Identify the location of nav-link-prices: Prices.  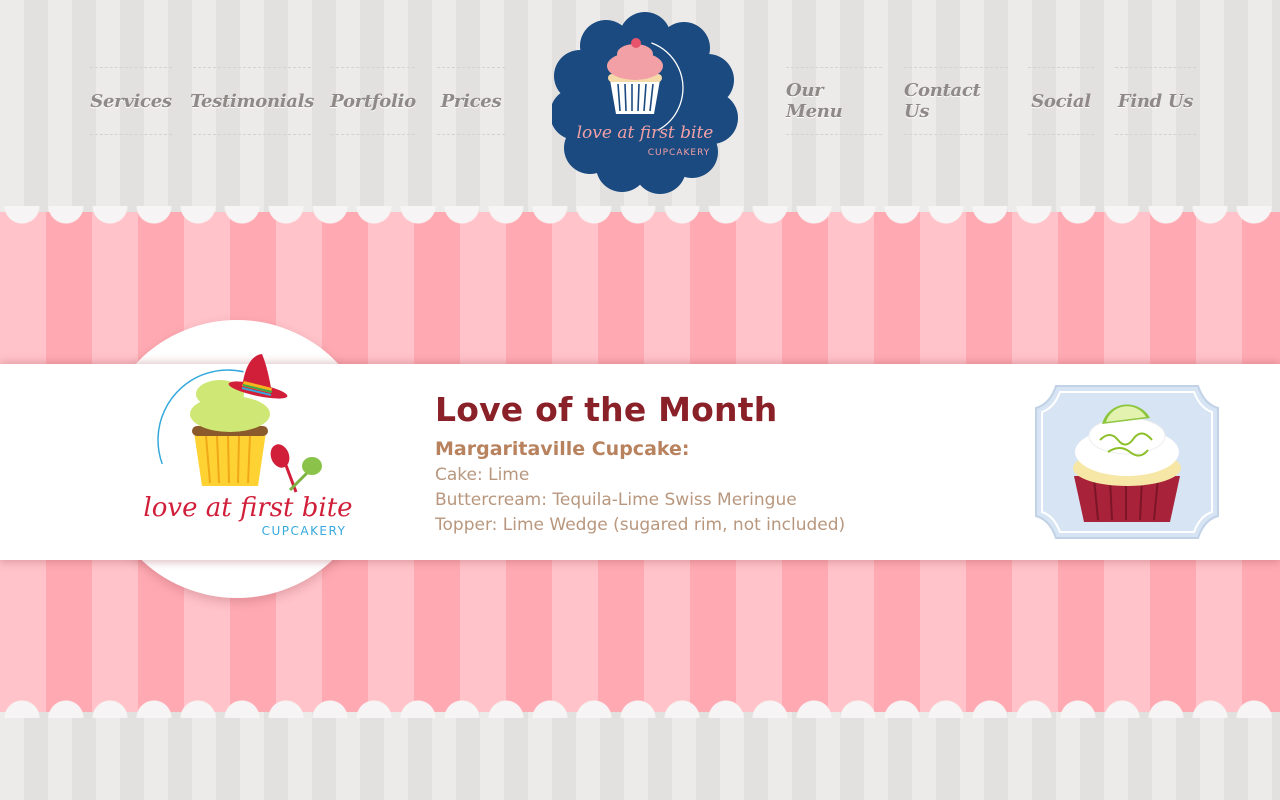
(471, 101).